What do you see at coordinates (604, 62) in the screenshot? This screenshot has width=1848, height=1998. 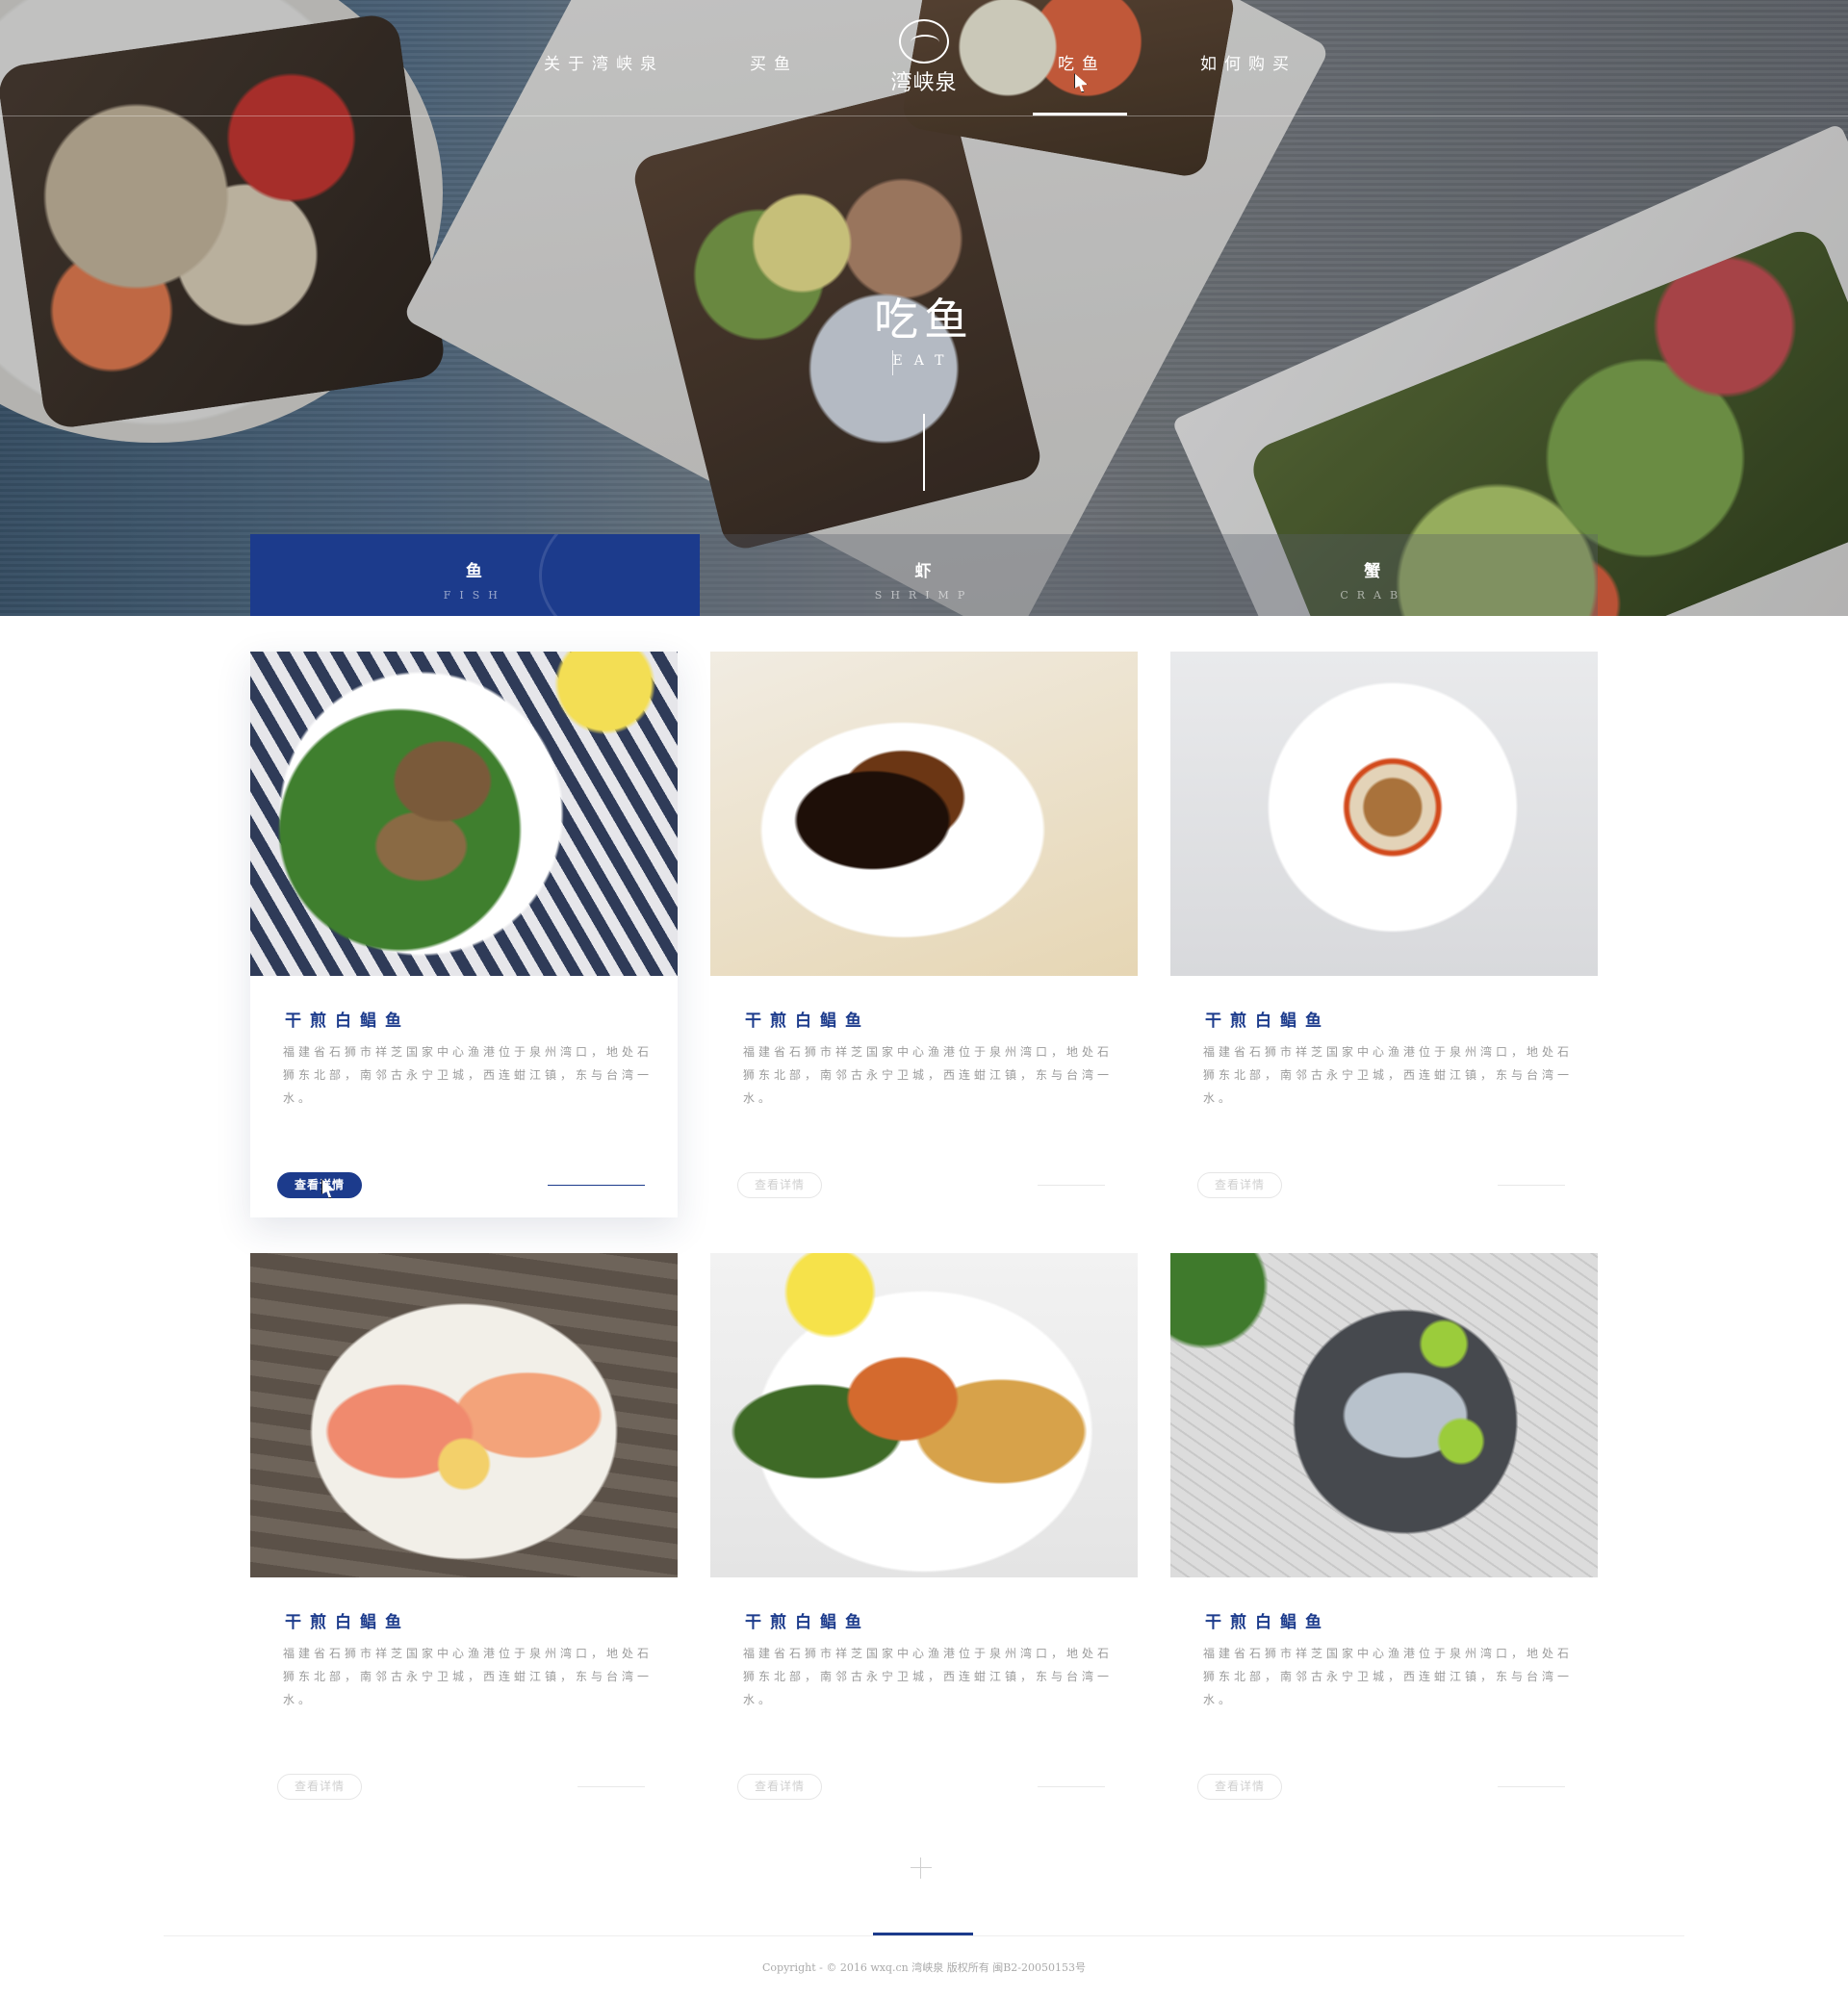 I see `nav-item-about: 关于湾峡泉` at bounding box center [604, 62].